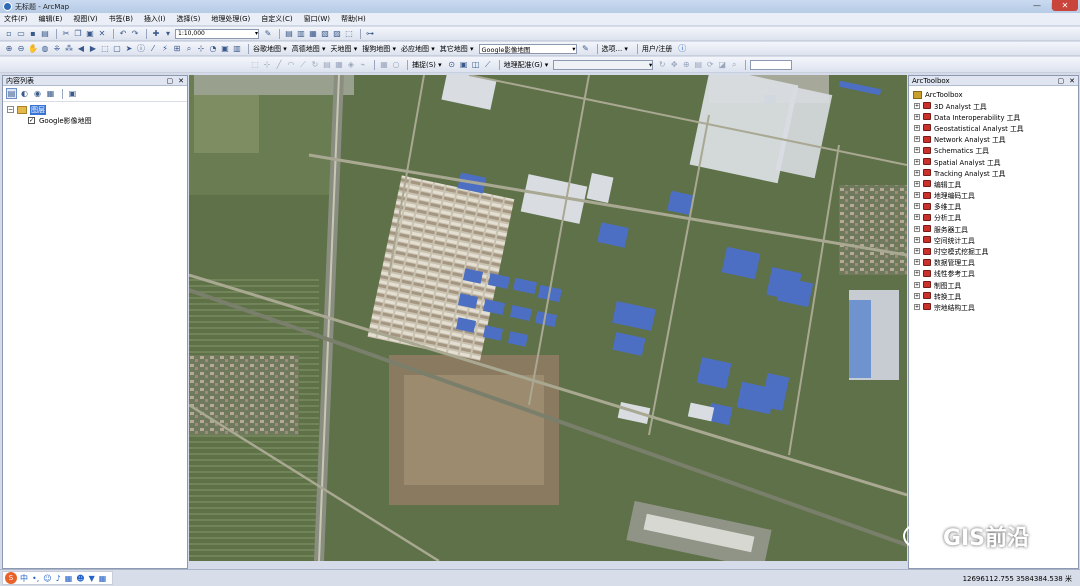 This screenshot has width=1080, height=586. What do you see at coordinates (33, 49) in the screenshot?
I see `pan-hand-icon: ✋` at bounding box center [33, 49].